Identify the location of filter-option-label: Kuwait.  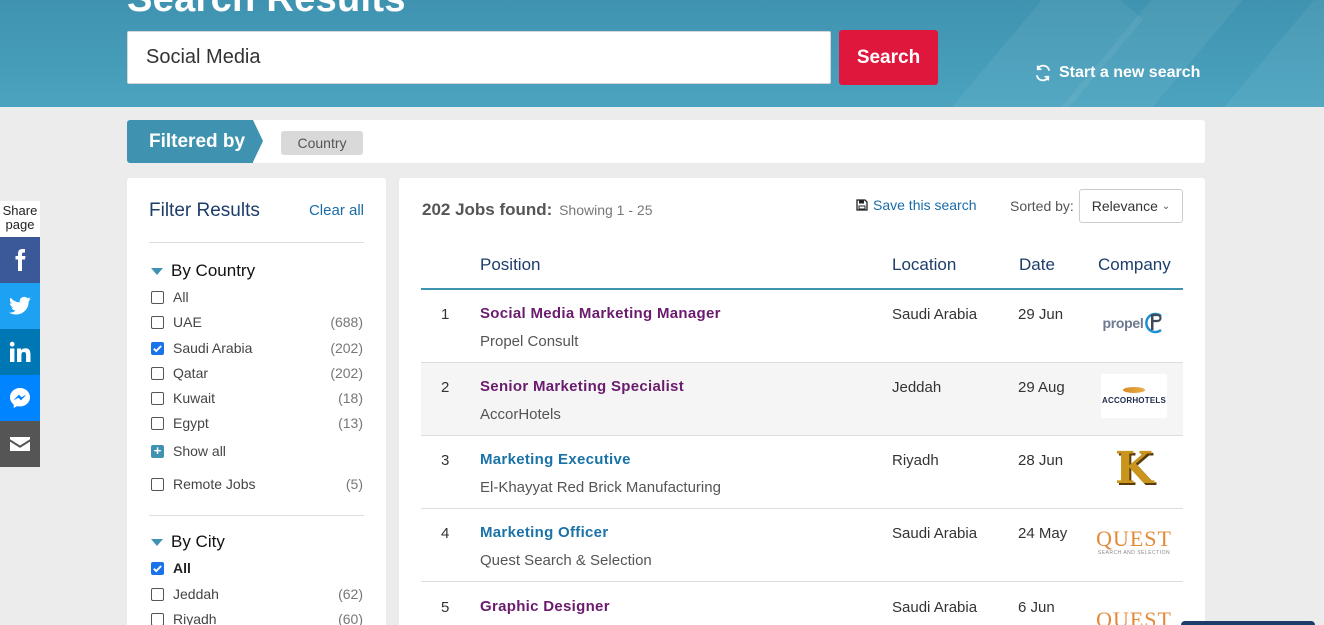
(194, 398).